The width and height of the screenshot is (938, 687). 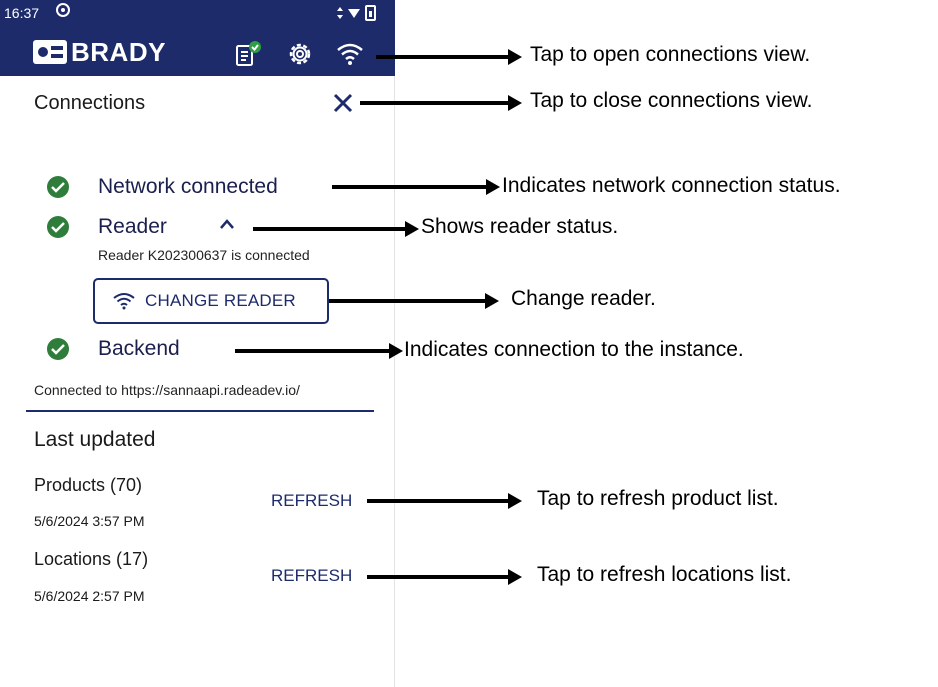 What do you see at coordinates (22, 13) in the screenshot?
I see `status-time: 16:37` at bounding box center [22, 13].